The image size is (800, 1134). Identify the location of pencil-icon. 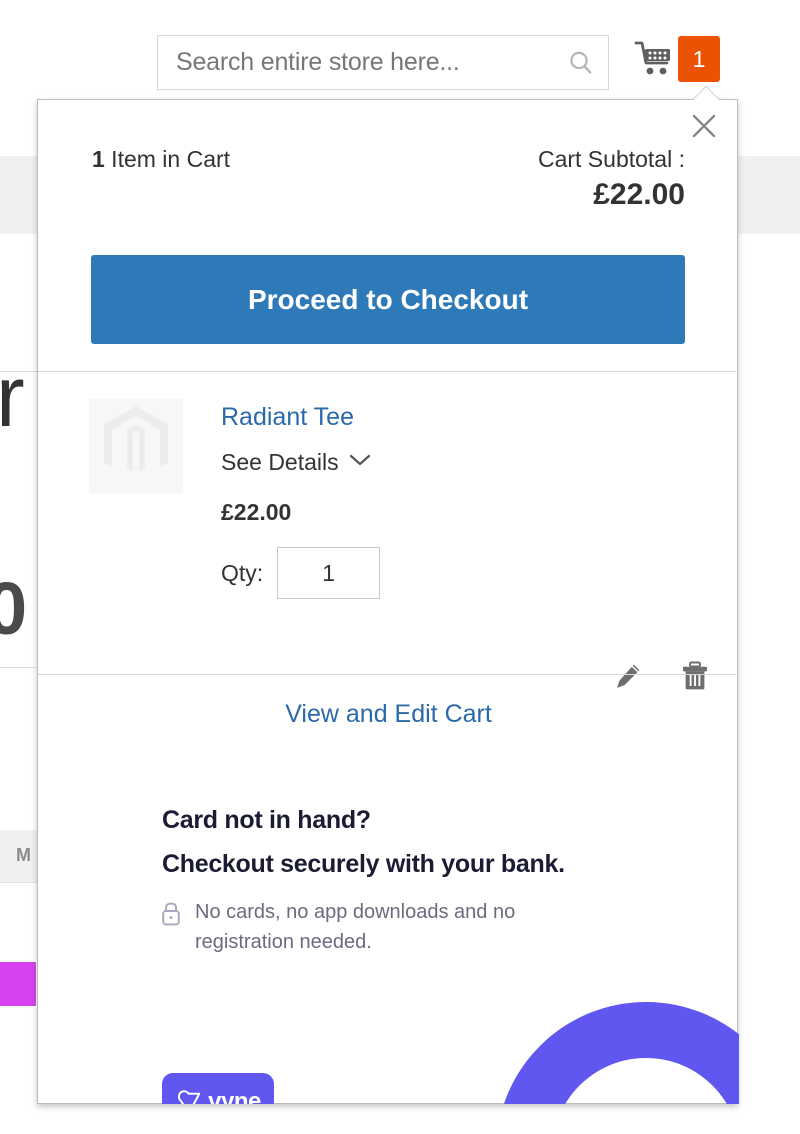
(628, 676).